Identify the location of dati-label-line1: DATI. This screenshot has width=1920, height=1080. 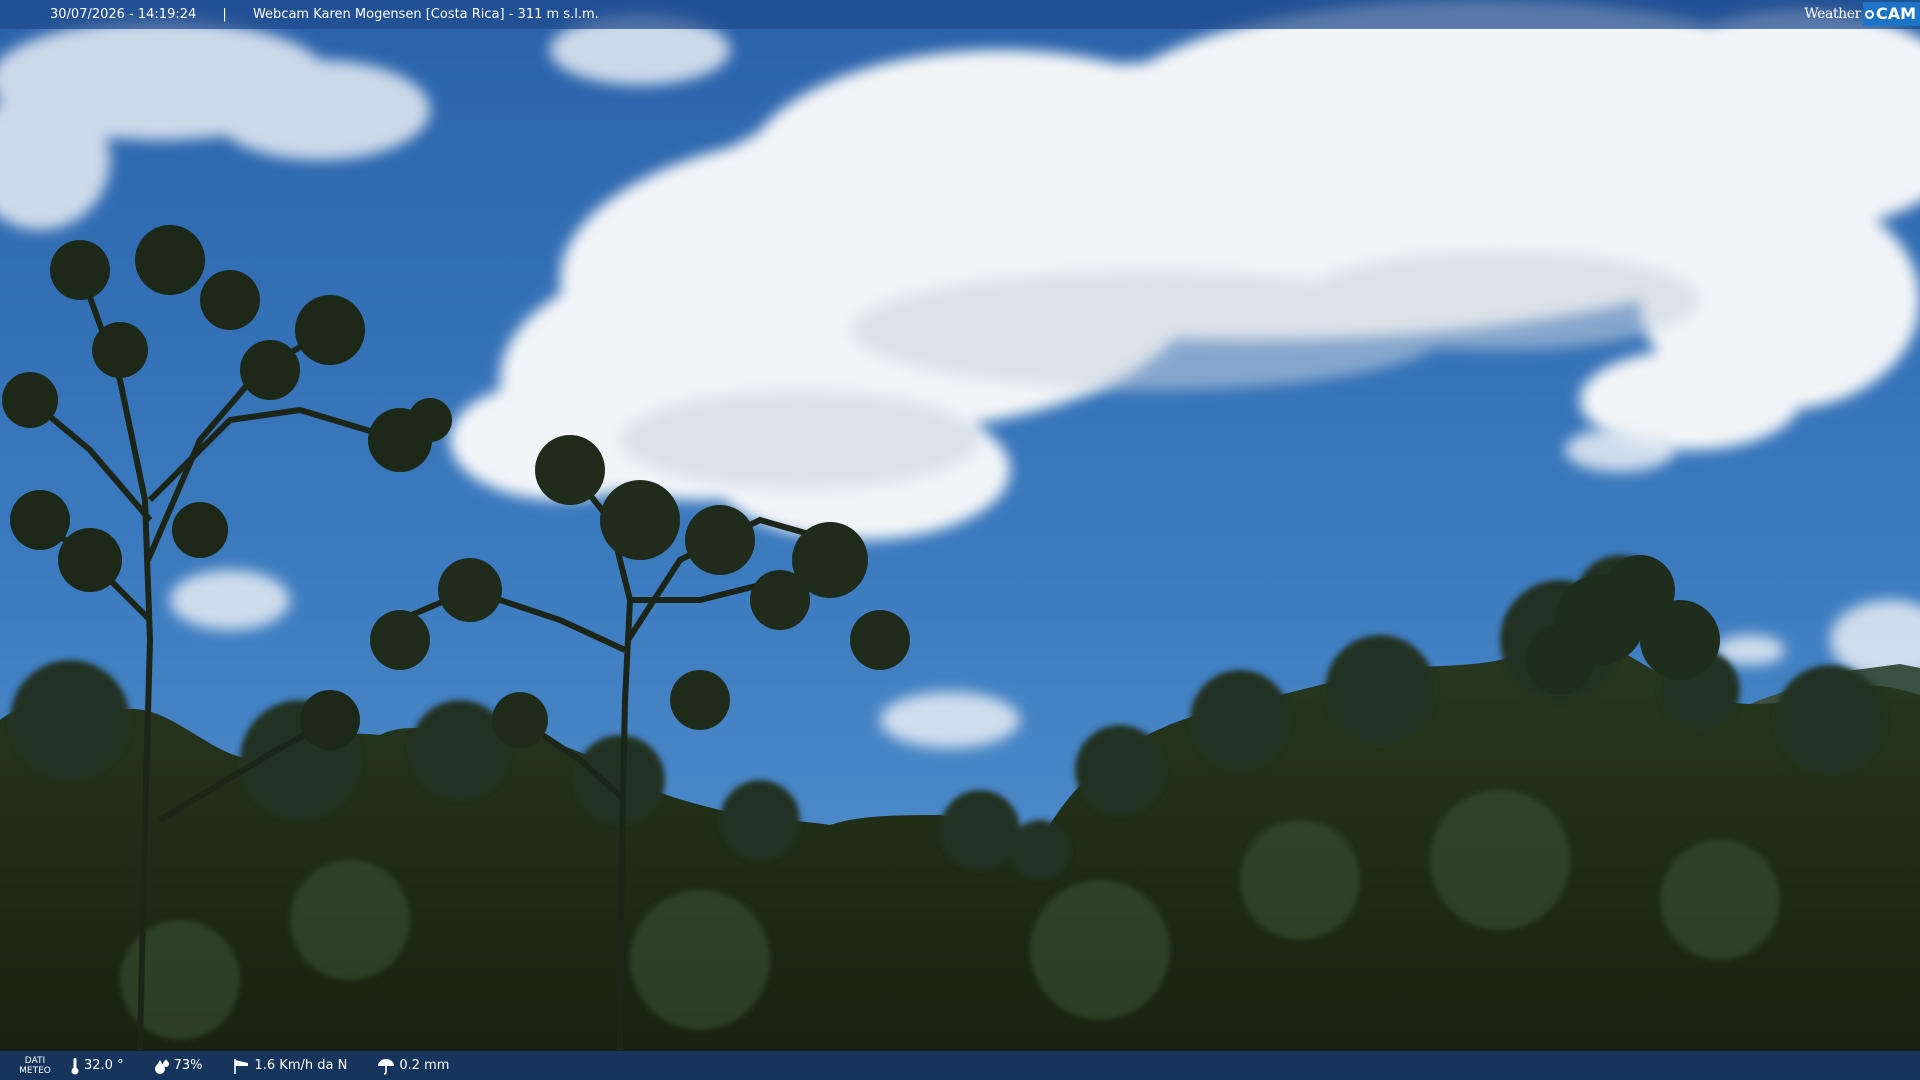
(35, 1060).